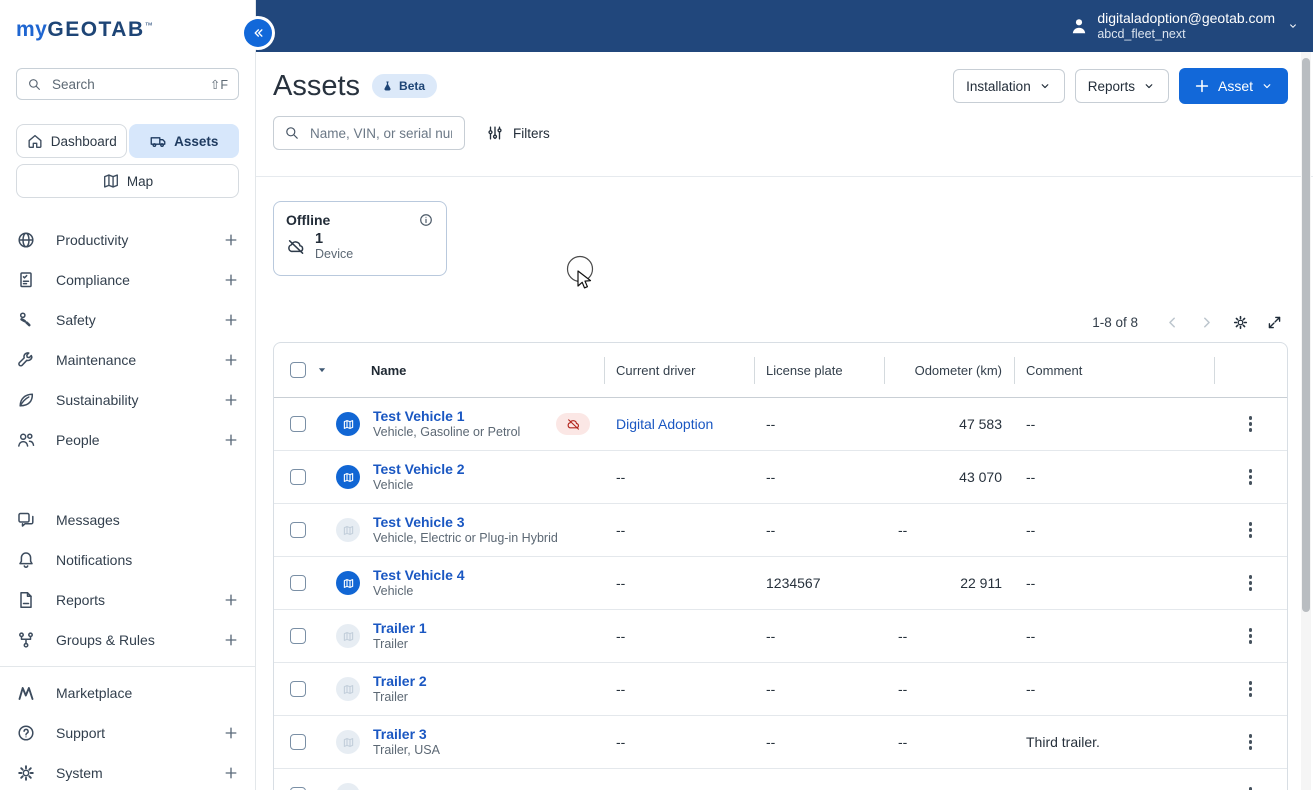  Describe the element at coordinates (465, 522) in the screenshot. I see `asset-name-link: Test Vehicle 3` at that location.